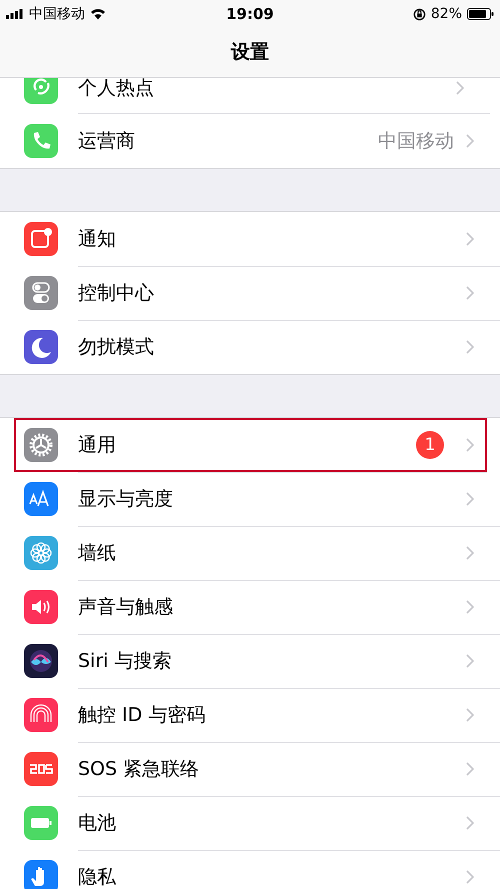  I want to click on notification-icon, so click(41, 239).